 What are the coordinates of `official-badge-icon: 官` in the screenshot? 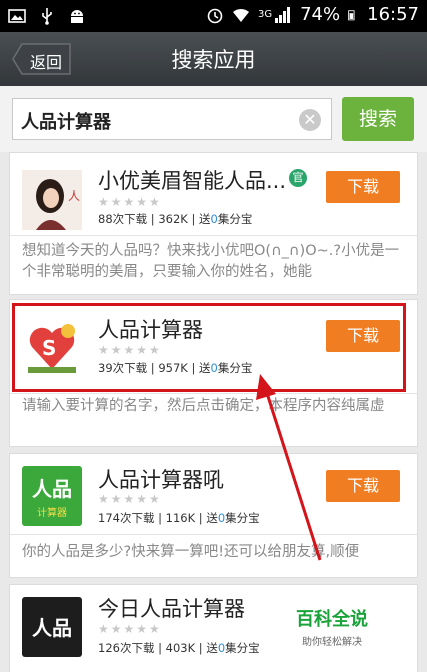 It's located at (298, 178).